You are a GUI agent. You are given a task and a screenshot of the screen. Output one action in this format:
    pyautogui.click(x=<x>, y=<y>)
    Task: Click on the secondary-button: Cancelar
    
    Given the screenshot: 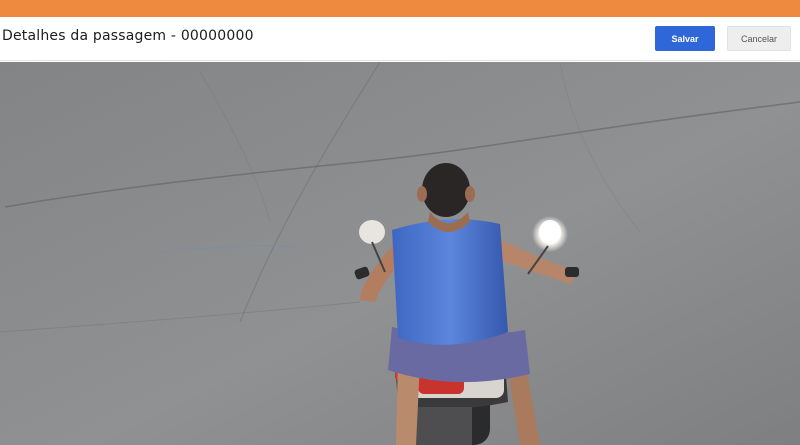 What is the action you would take?
    pyautogui.click(x=759, y=38)
    